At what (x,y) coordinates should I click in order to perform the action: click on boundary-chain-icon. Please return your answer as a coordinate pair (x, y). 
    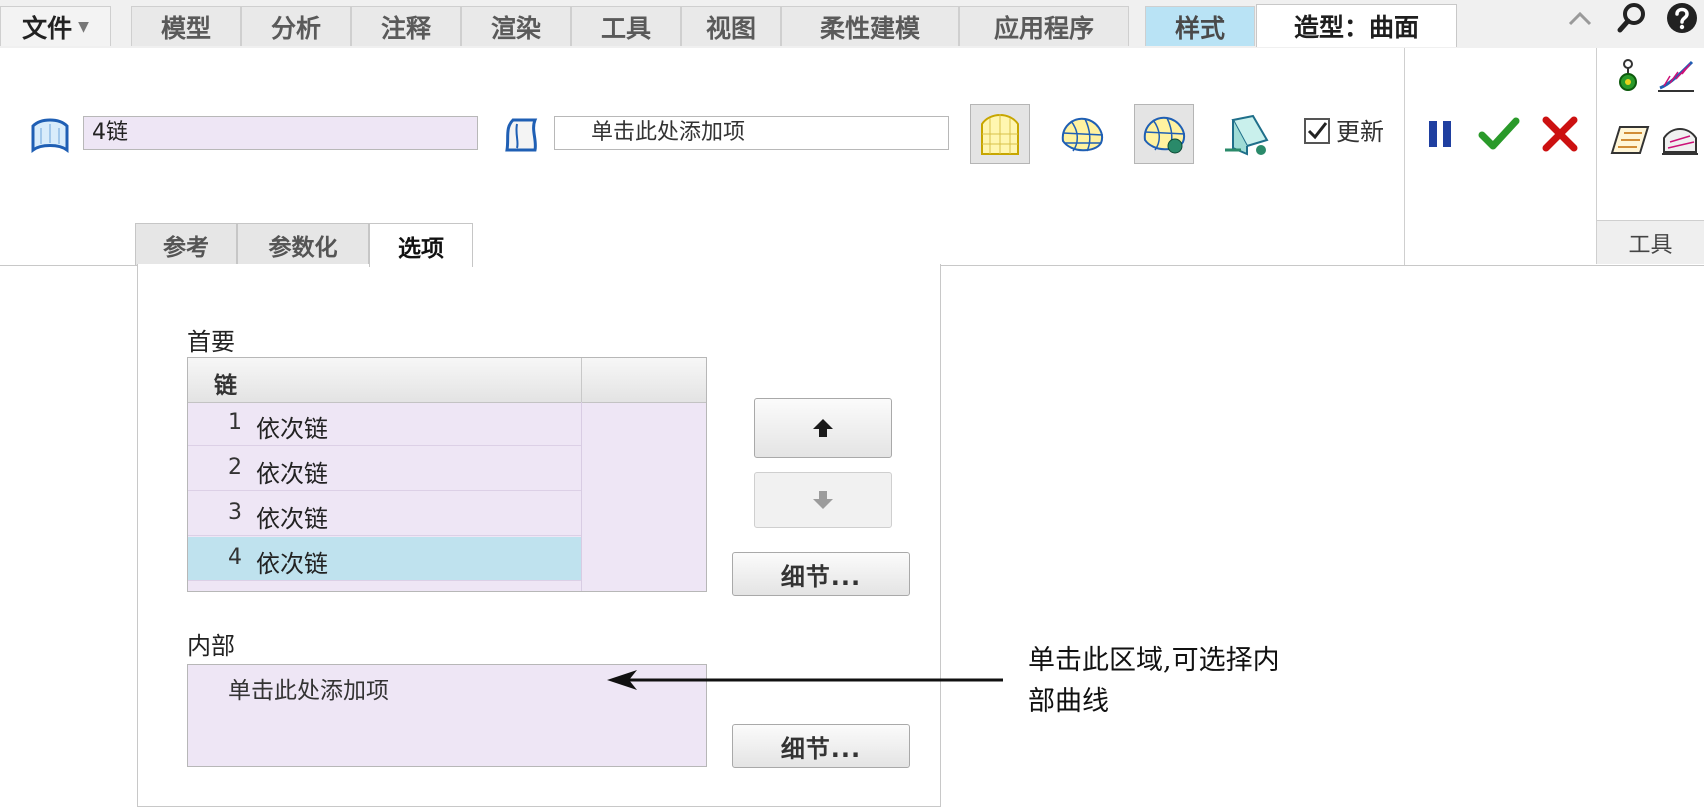
    Looking at the image, I should click on (50, 135).